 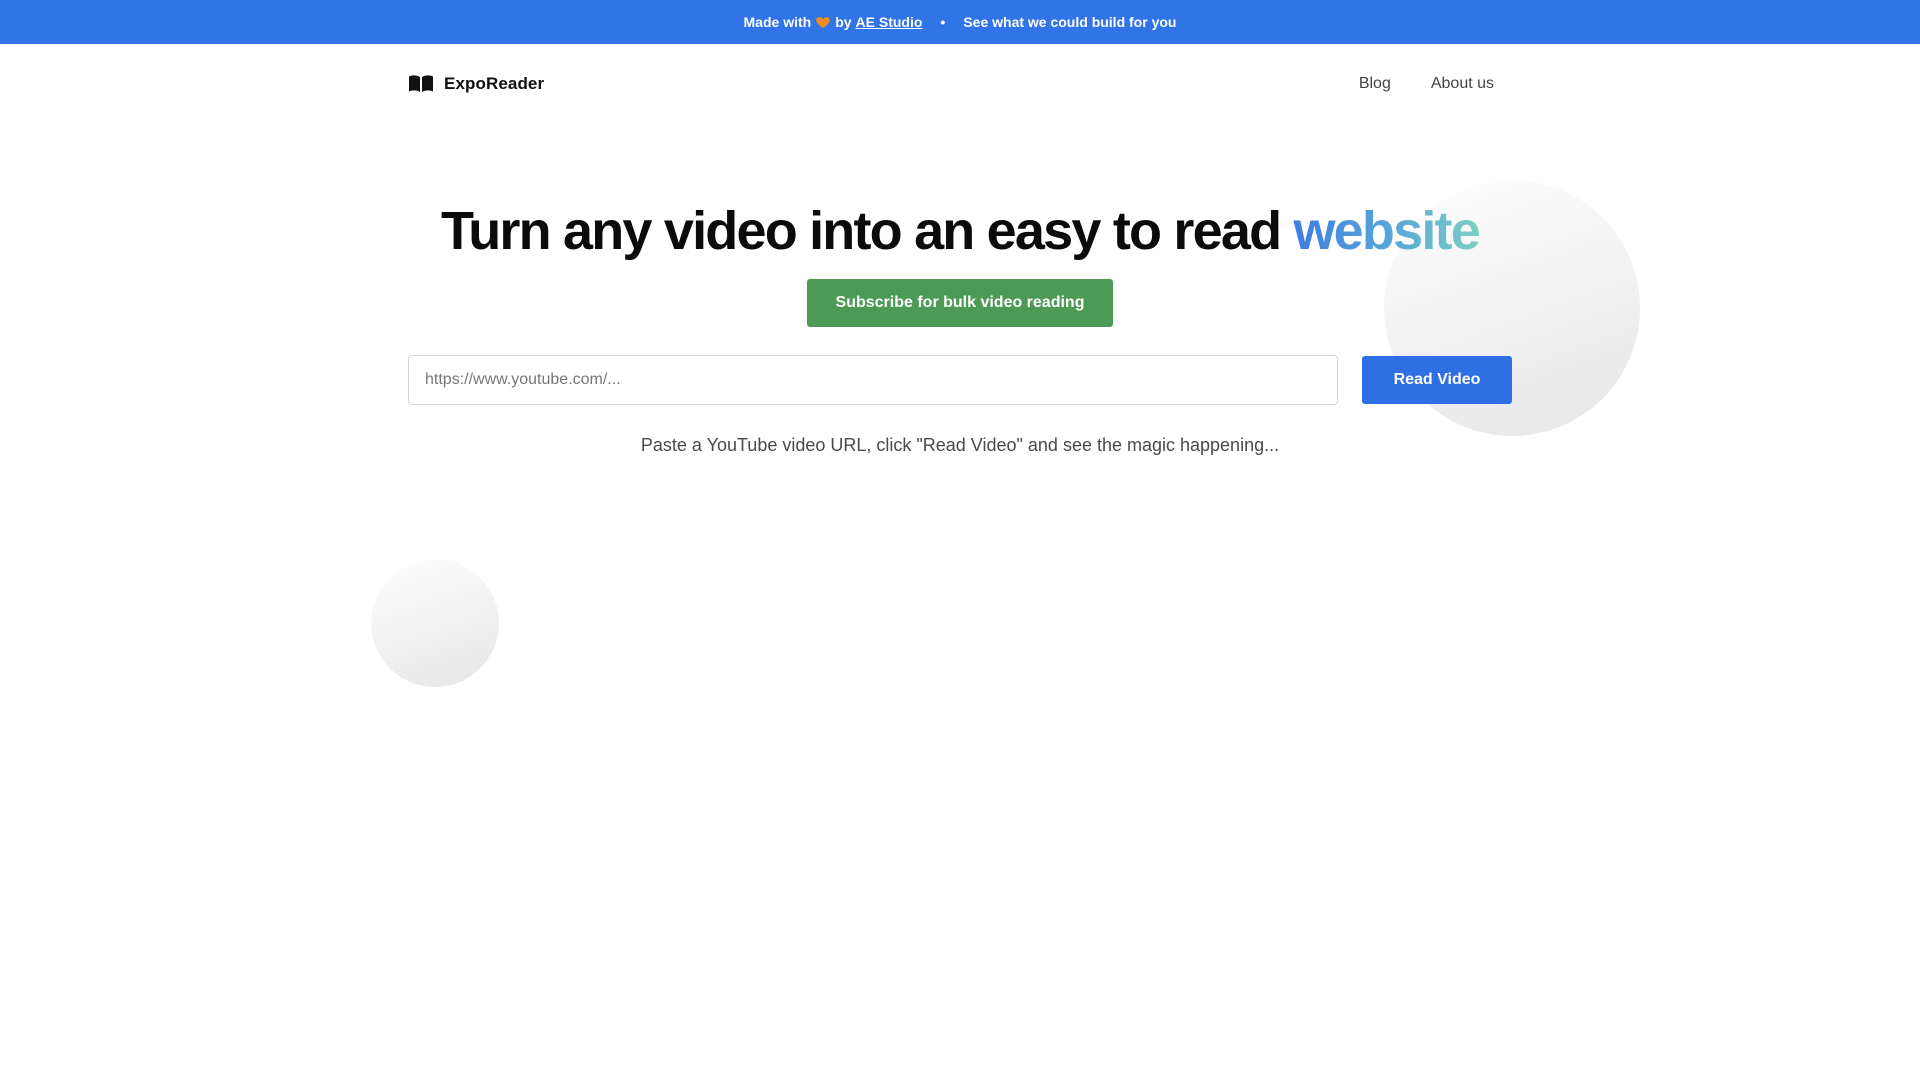 I want to click on banner-cta-link: See what we could build for you, so click(x=1069, y=22).